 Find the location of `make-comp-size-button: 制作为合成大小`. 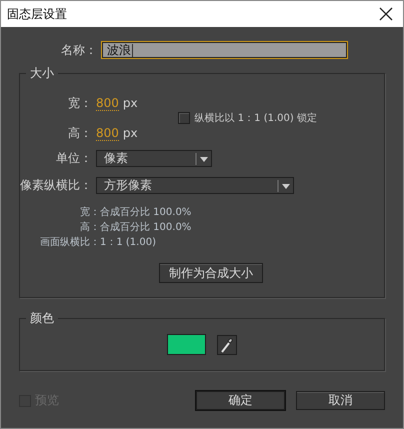

make-comp-size-button: 制作为合成大小 is located at coordinates (211, 273).